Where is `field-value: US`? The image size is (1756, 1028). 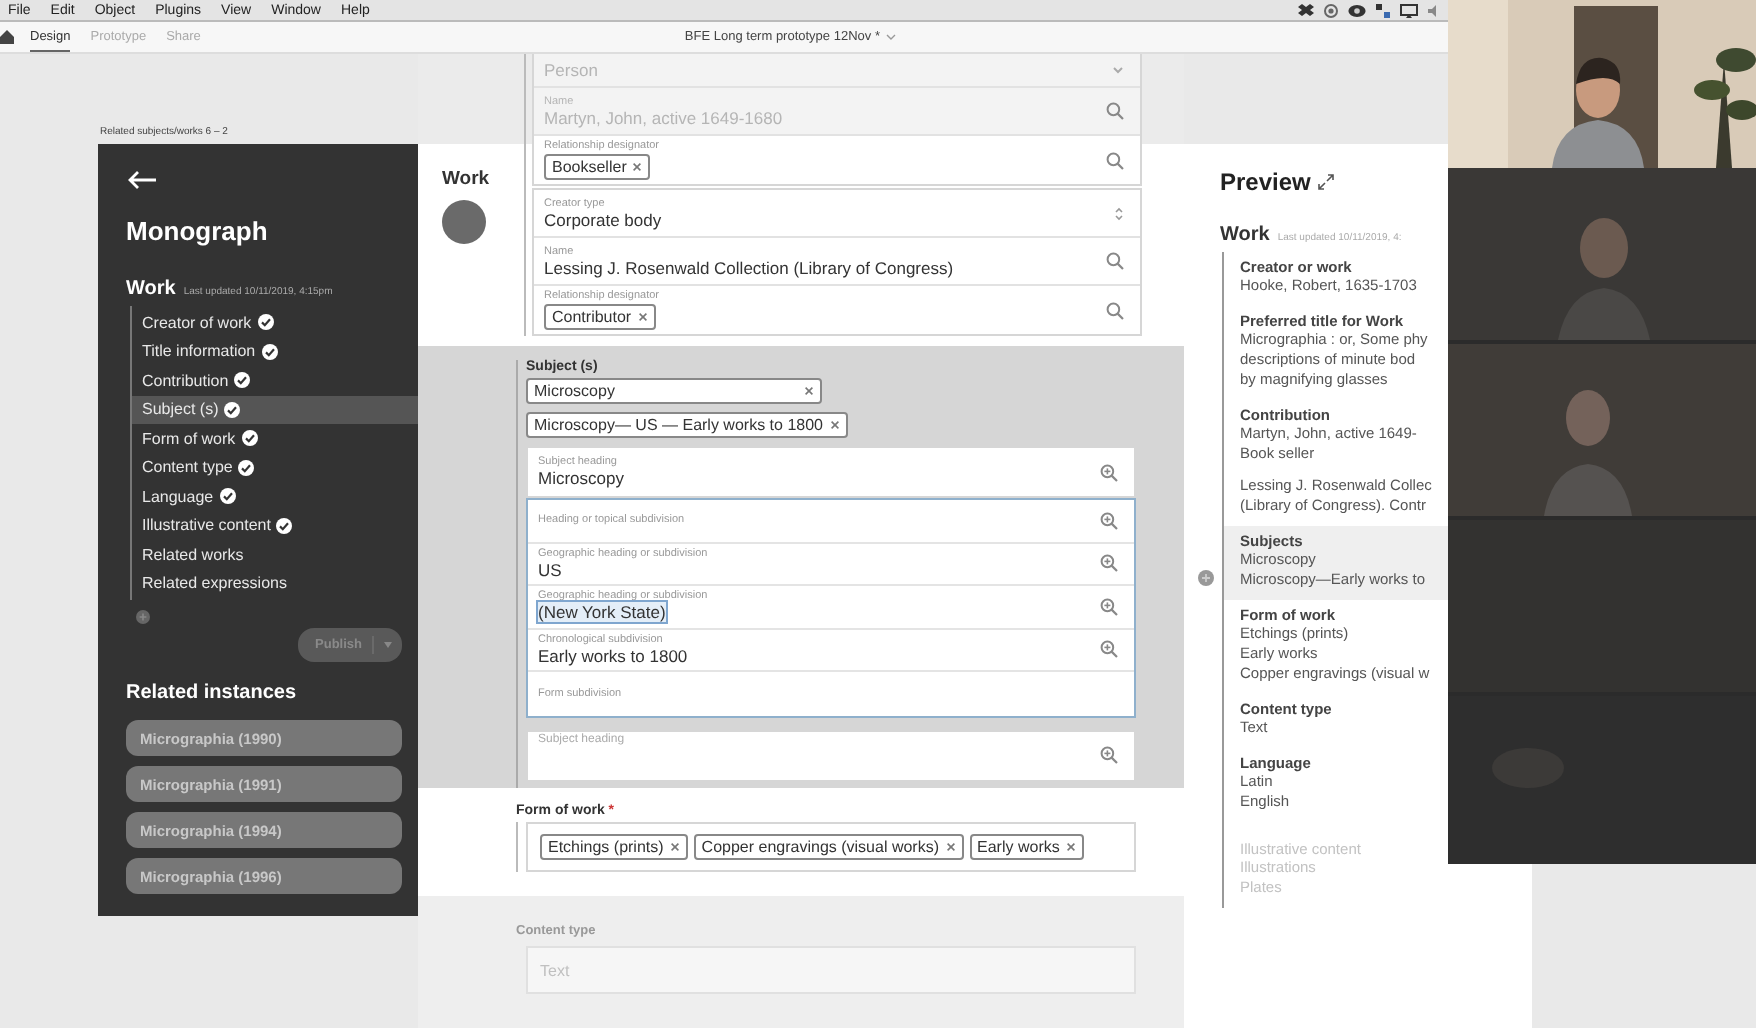
field-value: US is located at coordinates (550, 569).